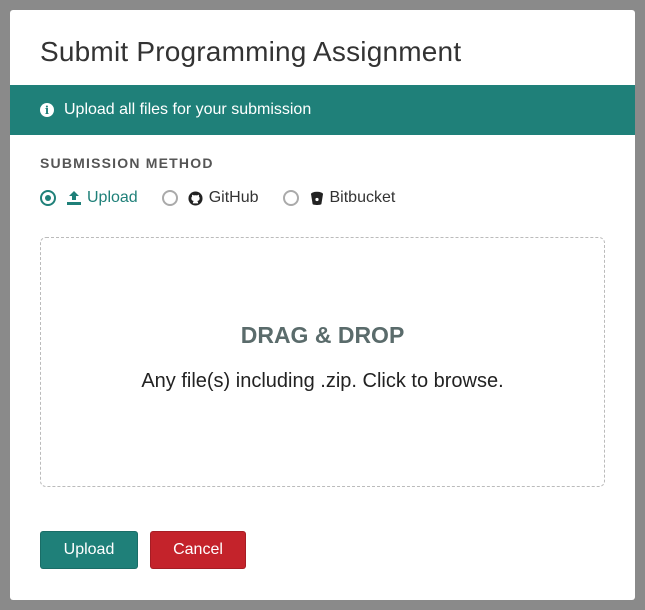  Describe the element at coordinates (322, 335) in the screenshot. I see `dropzone-title: DRAG & DROP` at that location.